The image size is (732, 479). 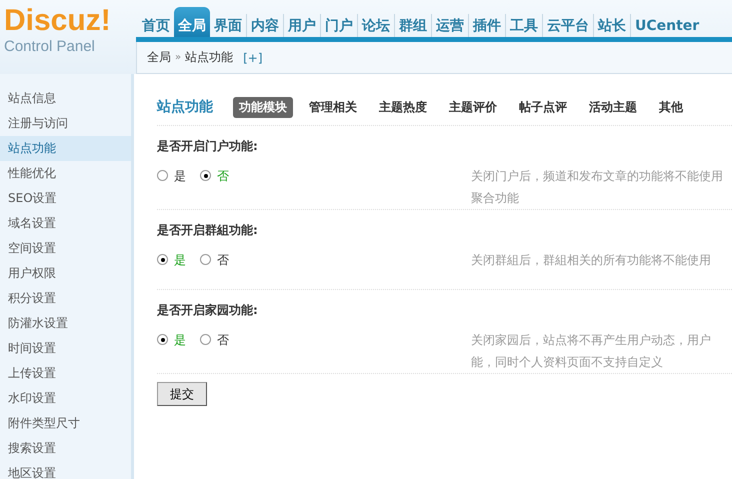 What do you see at coordinates (667, 25) in the screenshot?
I see `nav-tab: UCenter` at bounding box center [667, 25].